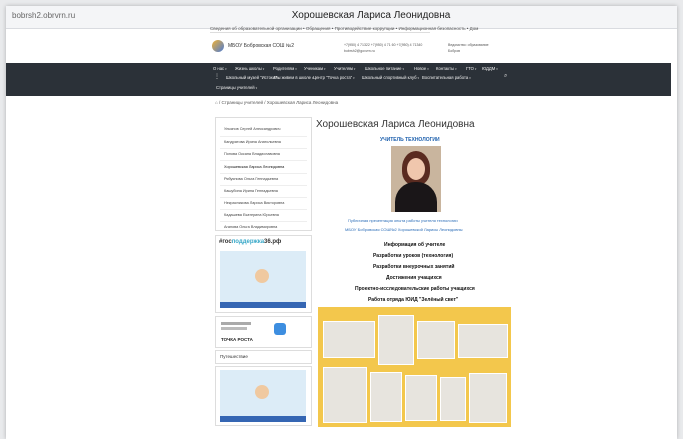  Describe the element at coordinates (446, 68) in the screenshot. I see `nav-item: Контакты` at that location.